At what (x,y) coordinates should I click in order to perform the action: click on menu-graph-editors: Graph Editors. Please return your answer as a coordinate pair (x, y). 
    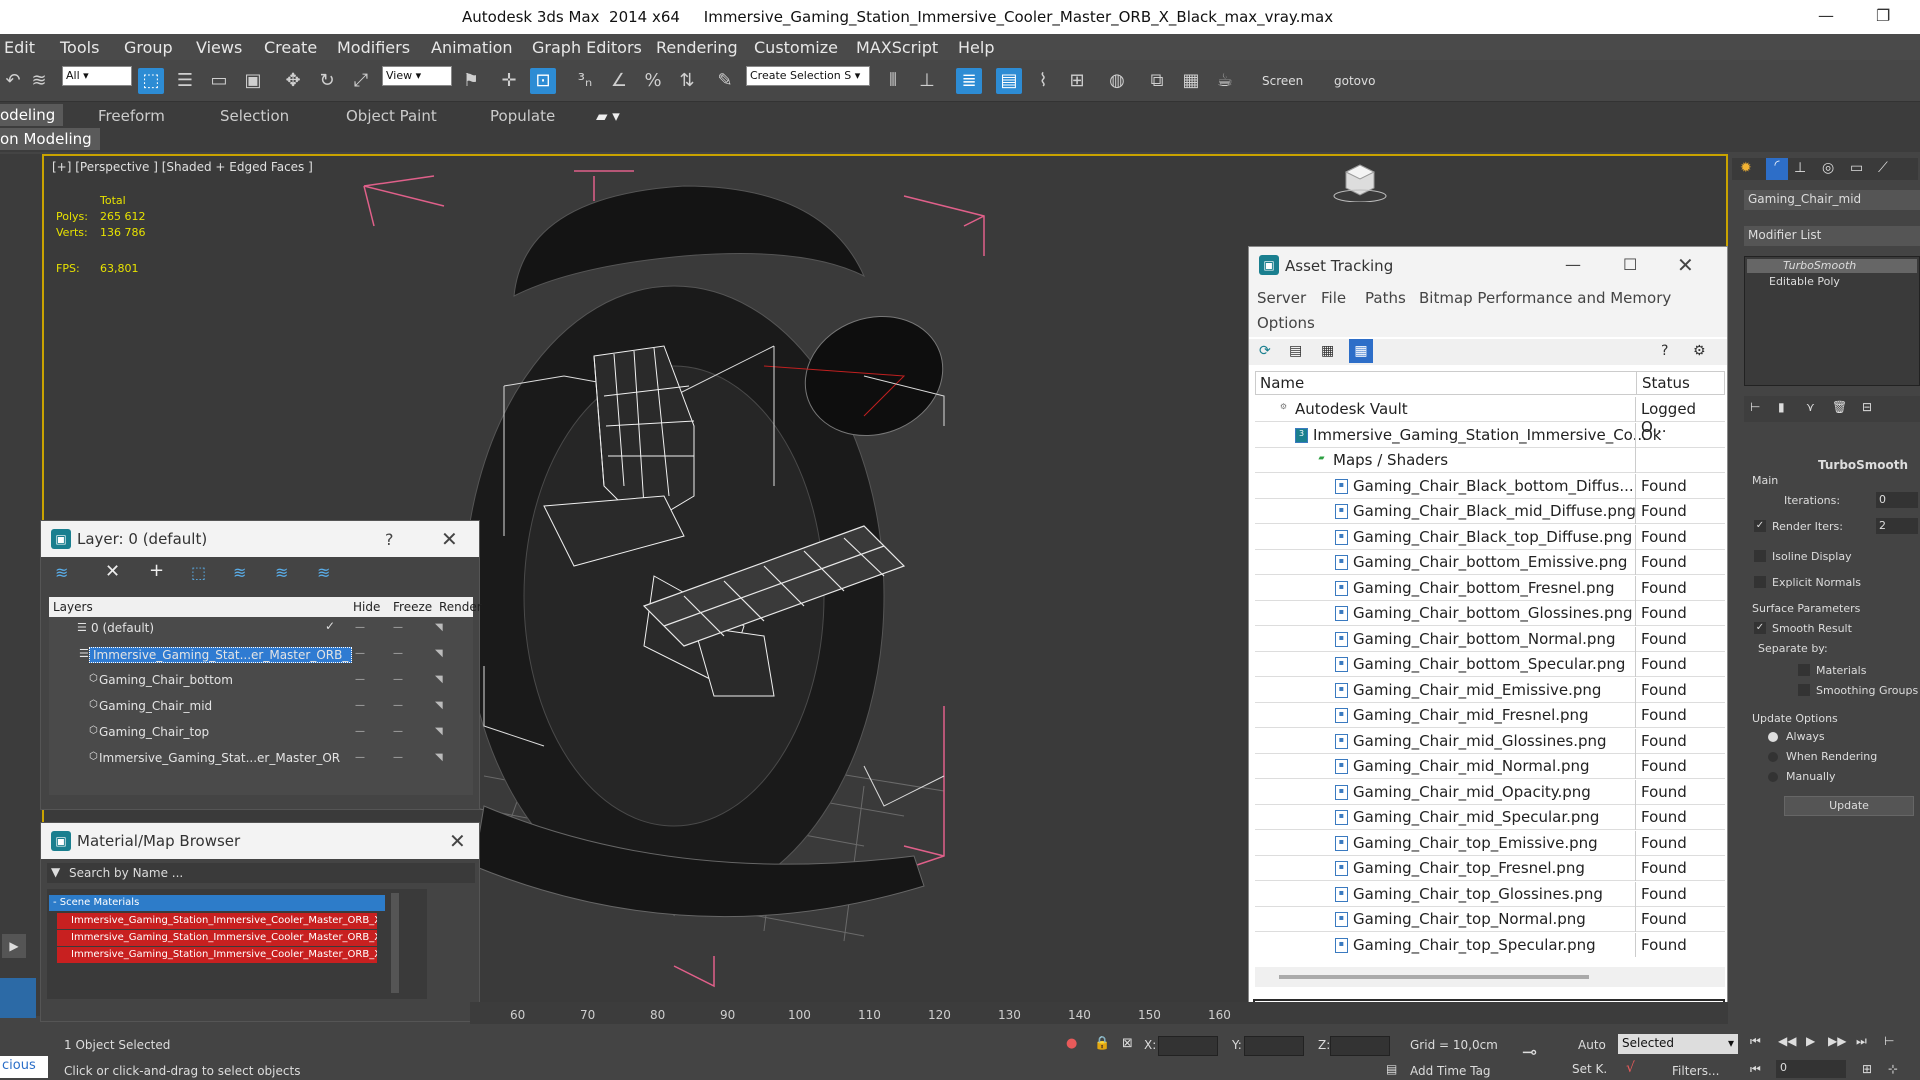
    Looking at the image, I should click on (587, 47).